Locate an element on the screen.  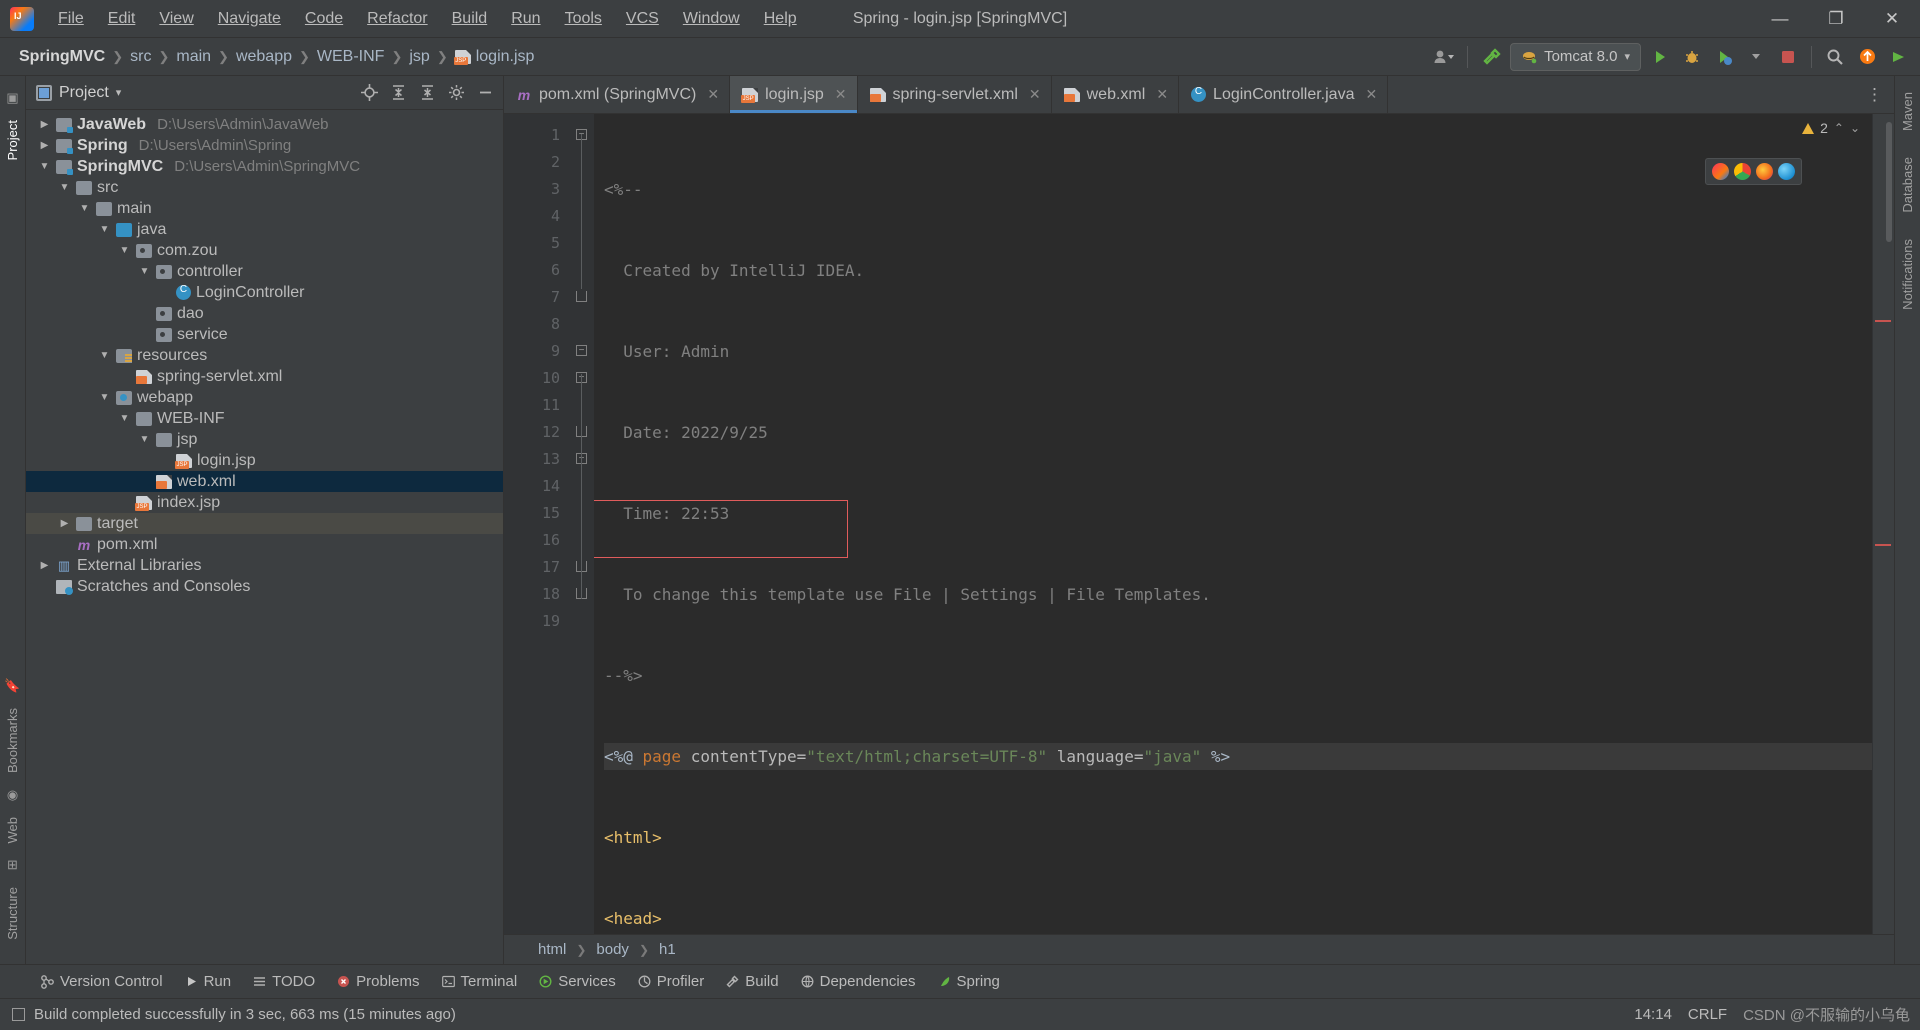
tree-node-java: ▼ java is located at coordinates (264, 229).